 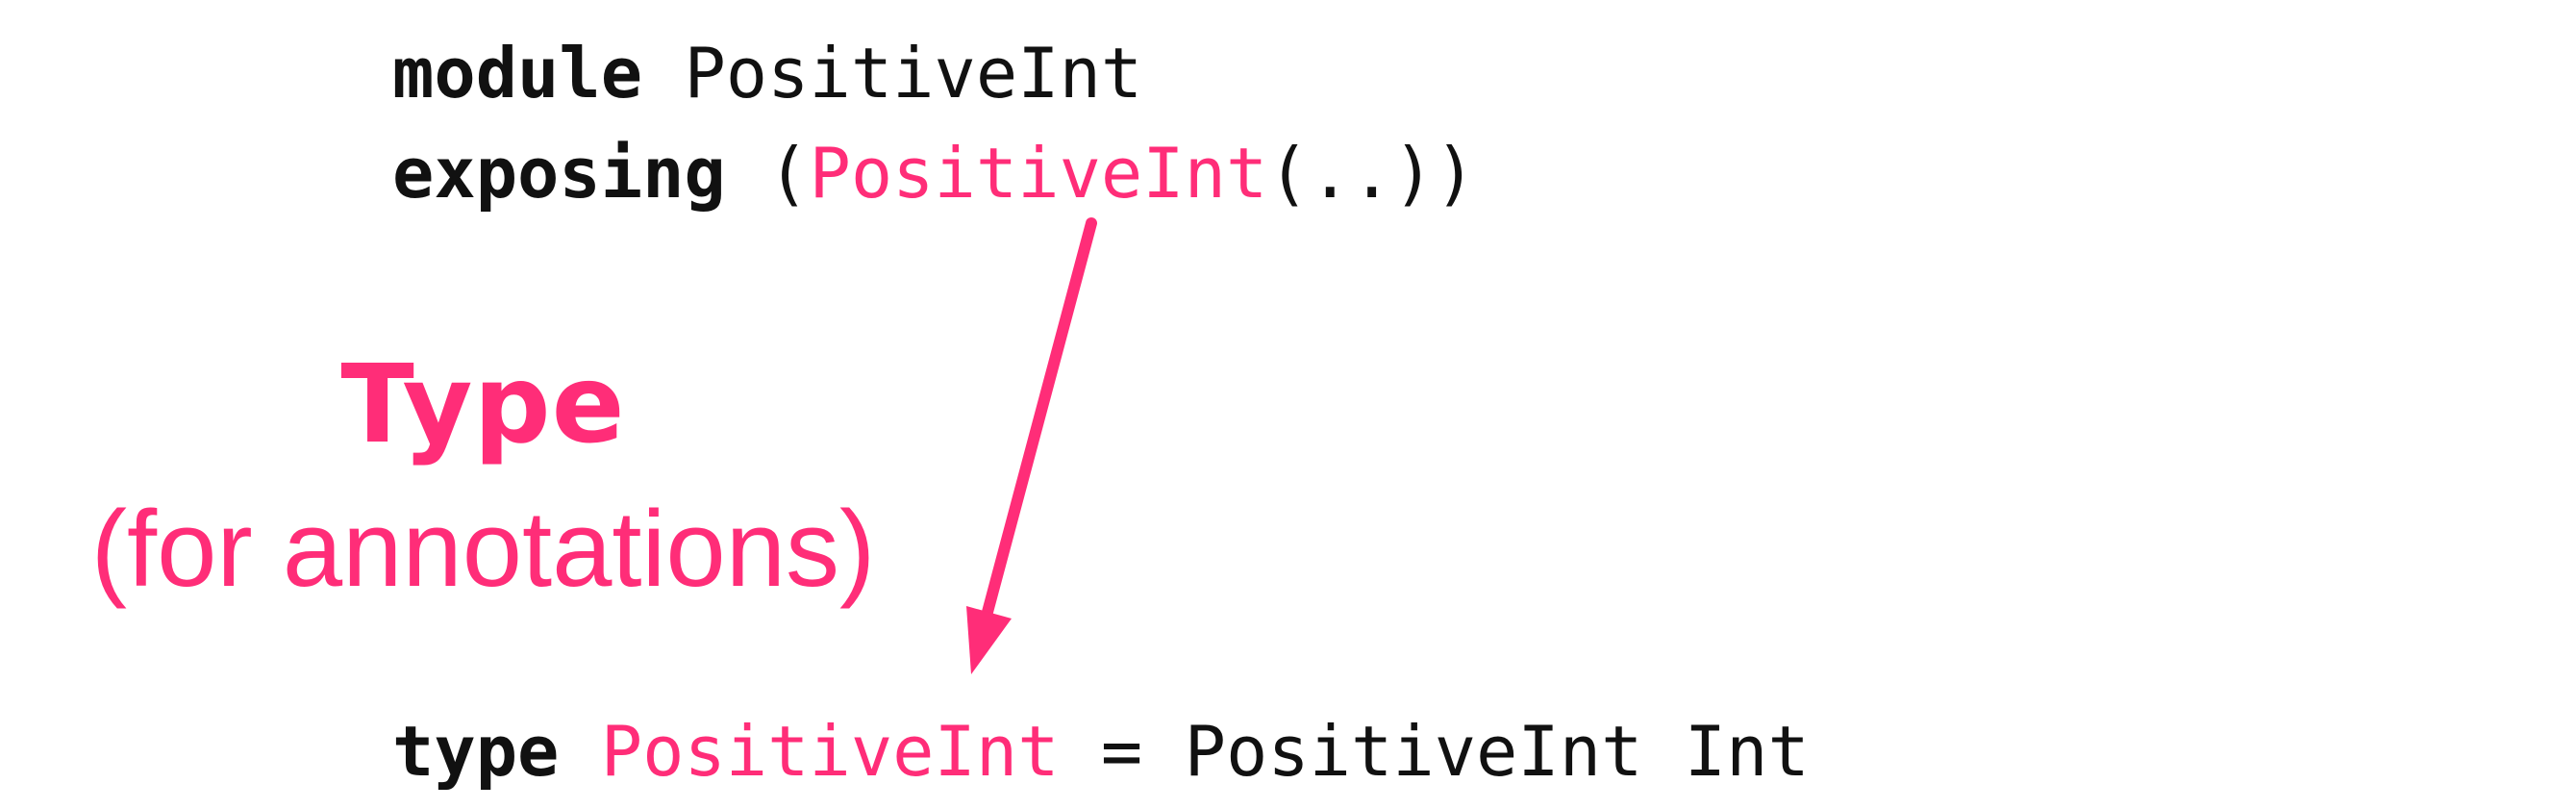 What do you see at coordinates (1434, 751) in the screenshot?
I see `type-definition: = PositiveInt Int` at bounding box center [1434, 751].